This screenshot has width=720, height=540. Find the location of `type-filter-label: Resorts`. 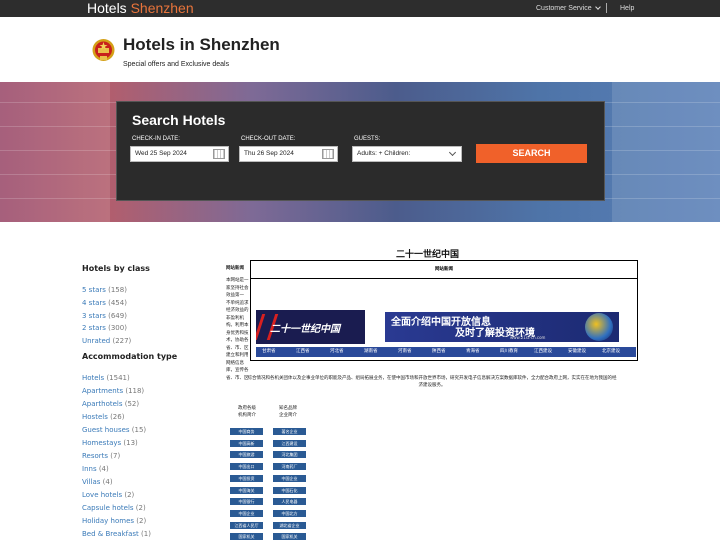

type-filter-label: Resorts is located at coordinates (95, 456).